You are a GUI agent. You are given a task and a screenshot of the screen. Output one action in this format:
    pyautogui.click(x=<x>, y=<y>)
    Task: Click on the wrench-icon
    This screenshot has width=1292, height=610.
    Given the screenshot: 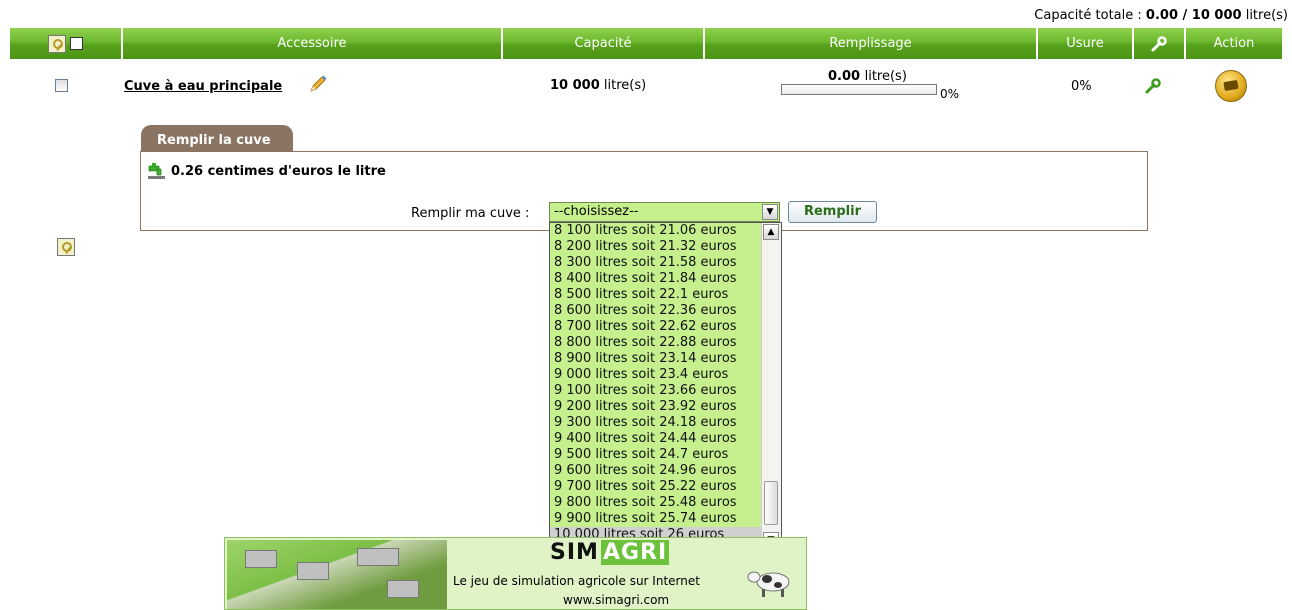 What is the action you would take?
    pyautogui.click(x=1159, y=43)
    